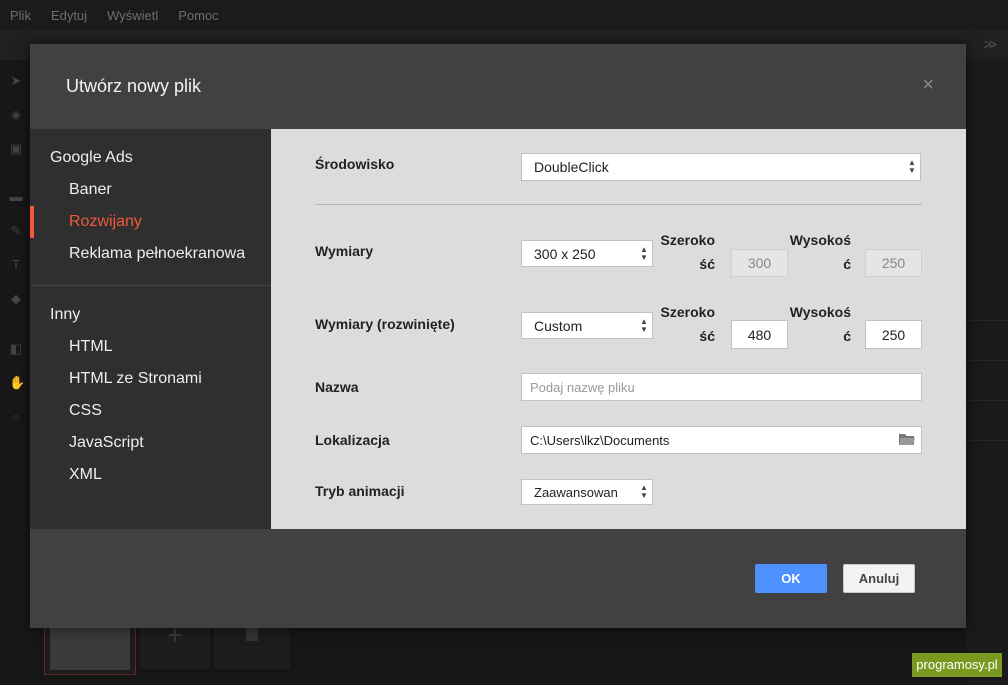 The height and width of the screenshot is (685, 1008). I want to click on right-panel, so click(987, 372).